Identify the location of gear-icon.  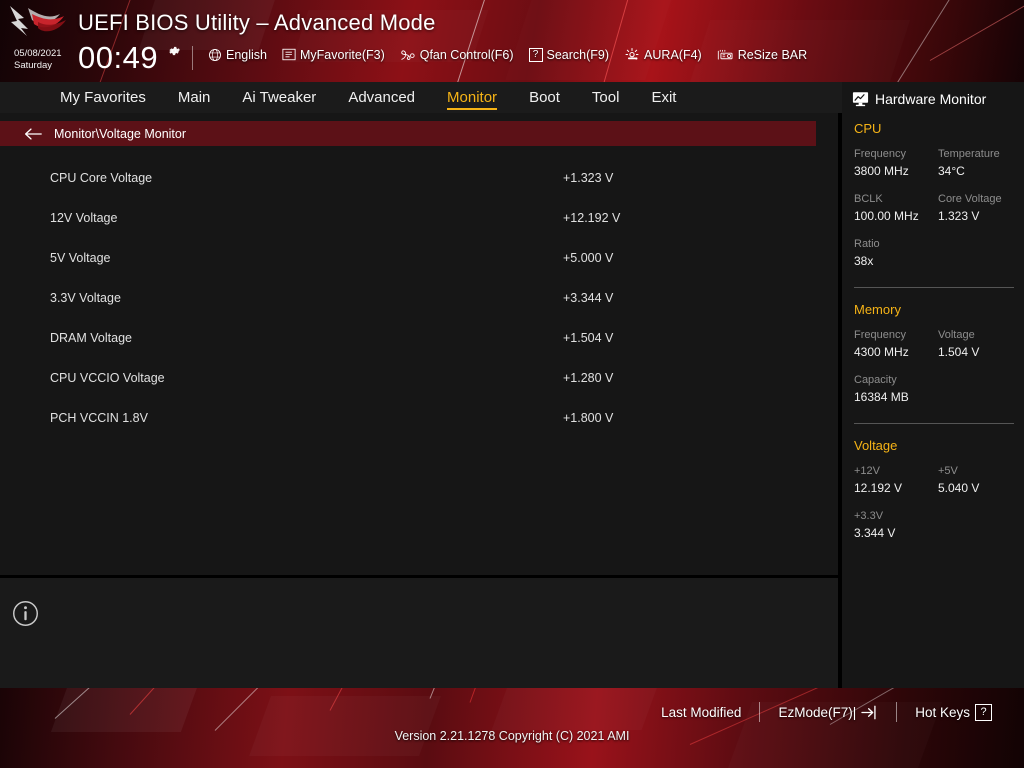
(174, 51).